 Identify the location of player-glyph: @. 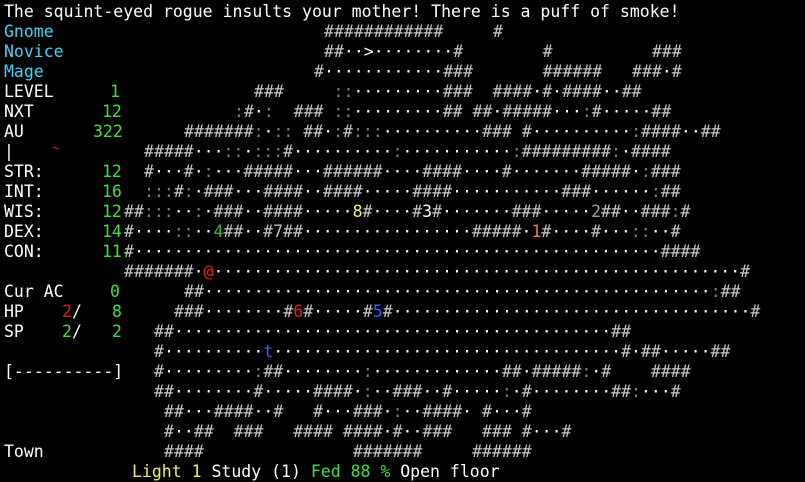
(208, 271).